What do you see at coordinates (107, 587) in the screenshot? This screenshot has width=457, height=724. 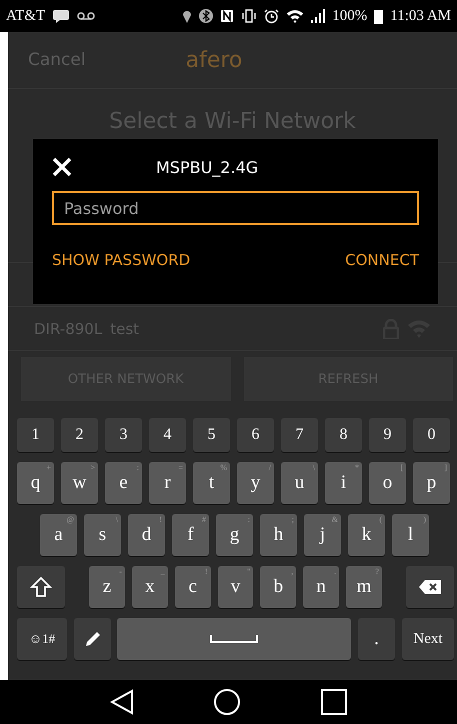 I see `keyboard-key: z -` at bounding box center [107, 587].